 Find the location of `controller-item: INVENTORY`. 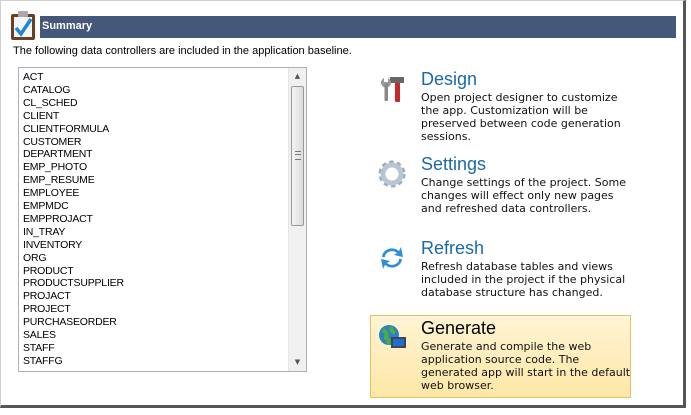

controller-item: INVENTORY is located at coordinates (52, 245).